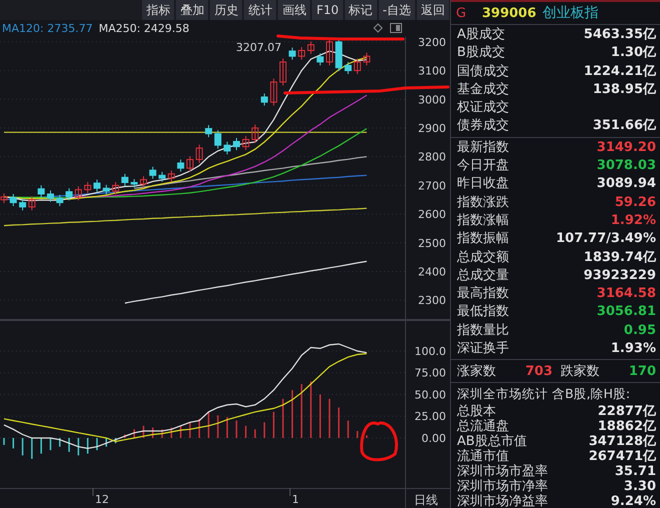  Describe the element at coordinates (426, 500) in the screenshot. I see `period-label: 日线` at that location.